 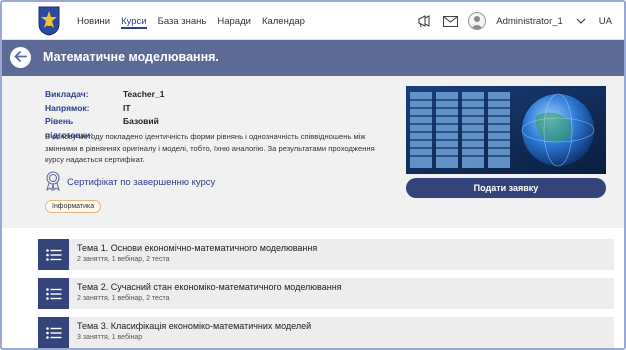 I want to click on arrow-left-icon, so click(x=20, y=58).